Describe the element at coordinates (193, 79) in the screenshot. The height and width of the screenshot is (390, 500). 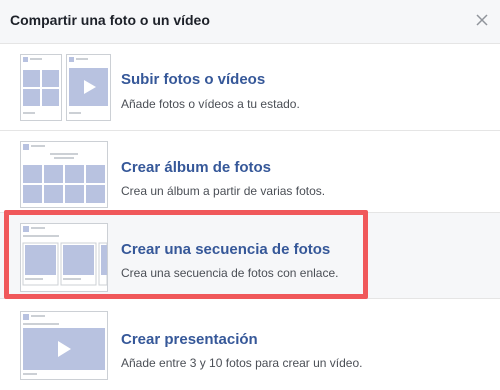
I see `option-title: Subir fotos o vídeos` at that location.